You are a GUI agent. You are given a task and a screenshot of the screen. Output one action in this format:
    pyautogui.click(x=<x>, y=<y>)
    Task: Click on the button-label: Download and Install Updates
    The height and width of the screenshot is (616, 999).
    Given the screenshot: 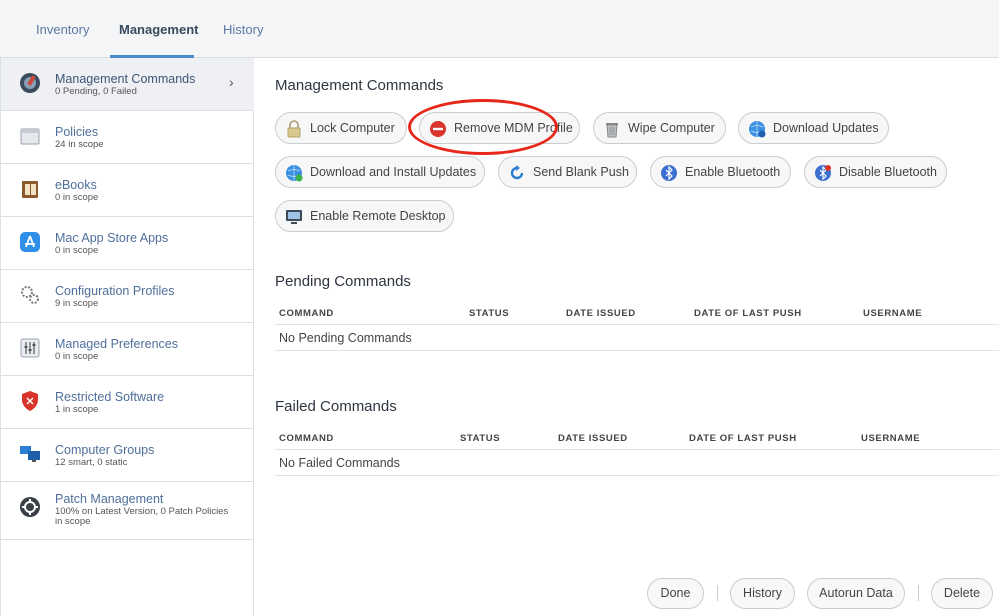 What is the action you would take?
    pyautogui.click(x=393, y=172)
    